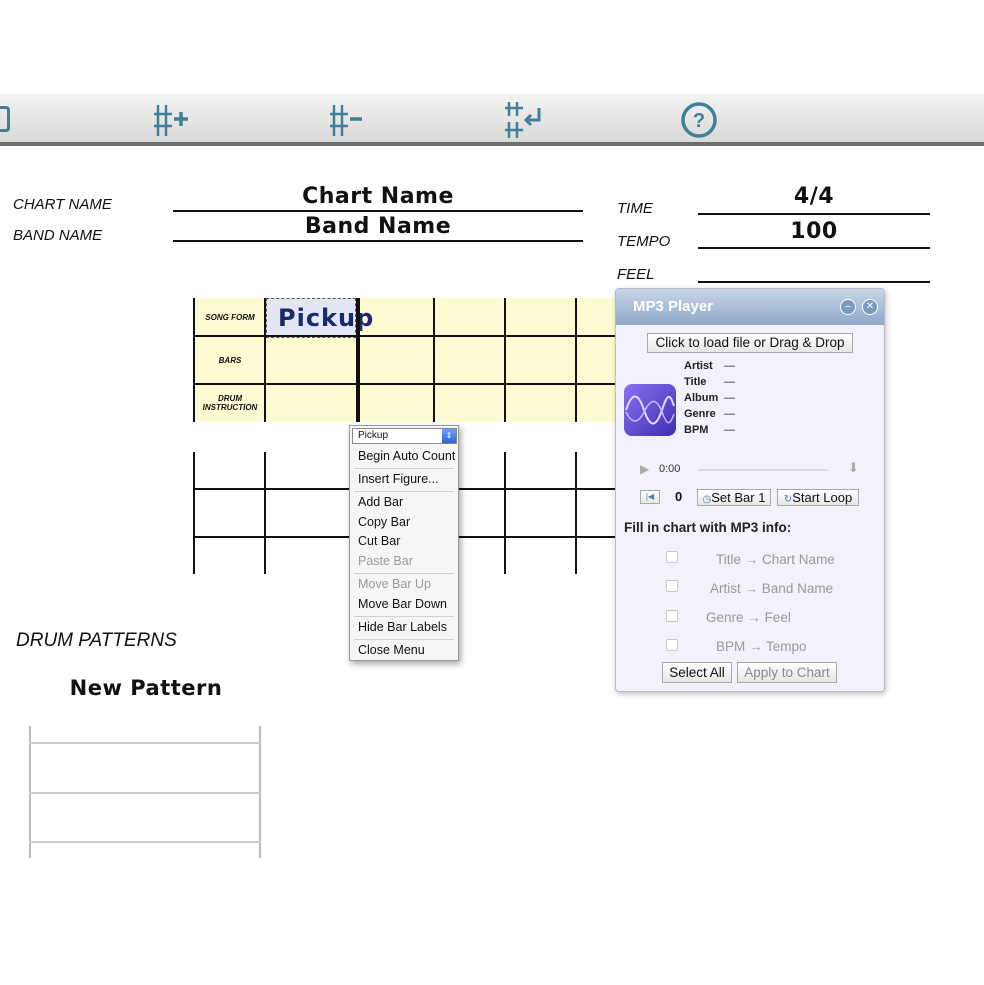 The width and height of the screenshot is (984, 985). Describe the element at coordinates (708, 527) in the screenshot. I see `fill-heading: Fill in chart with MP3 info:` at that location.